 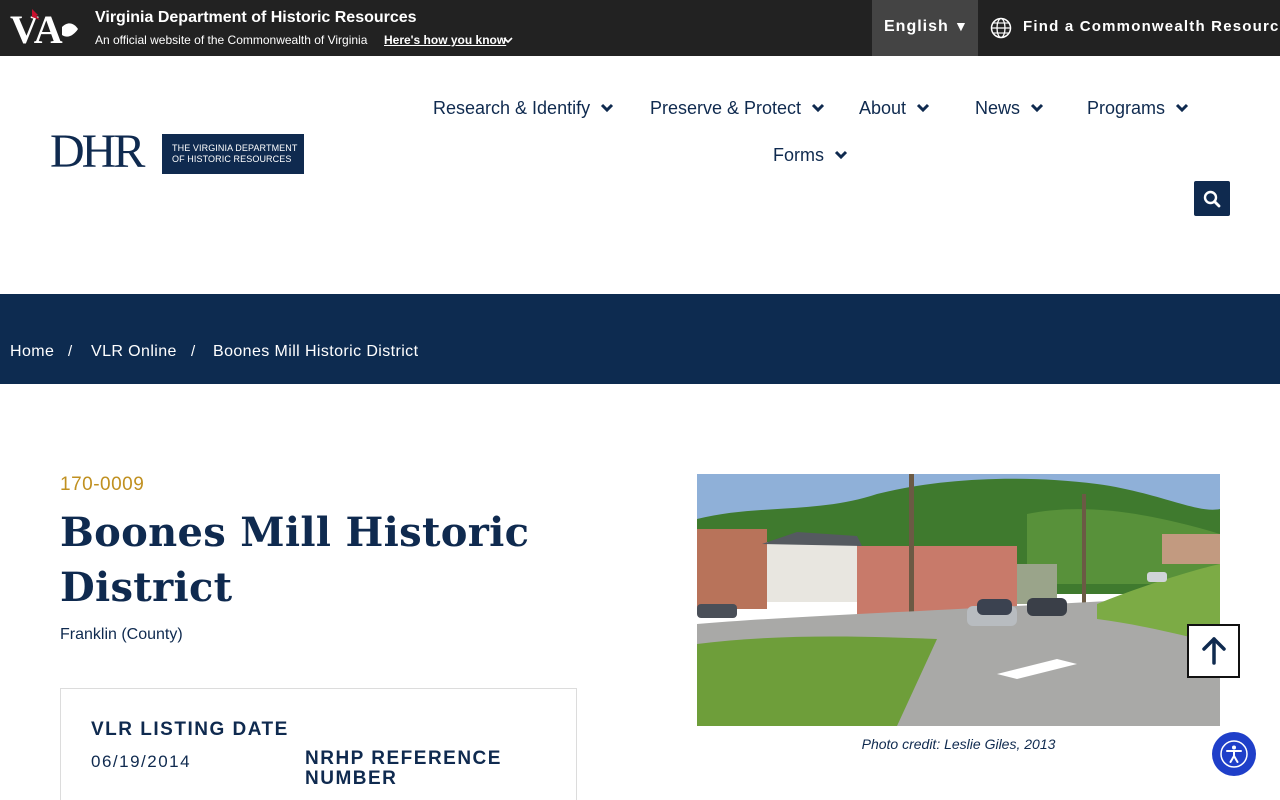 I want to click on nav-news: News, so click(x=1009, y=108).